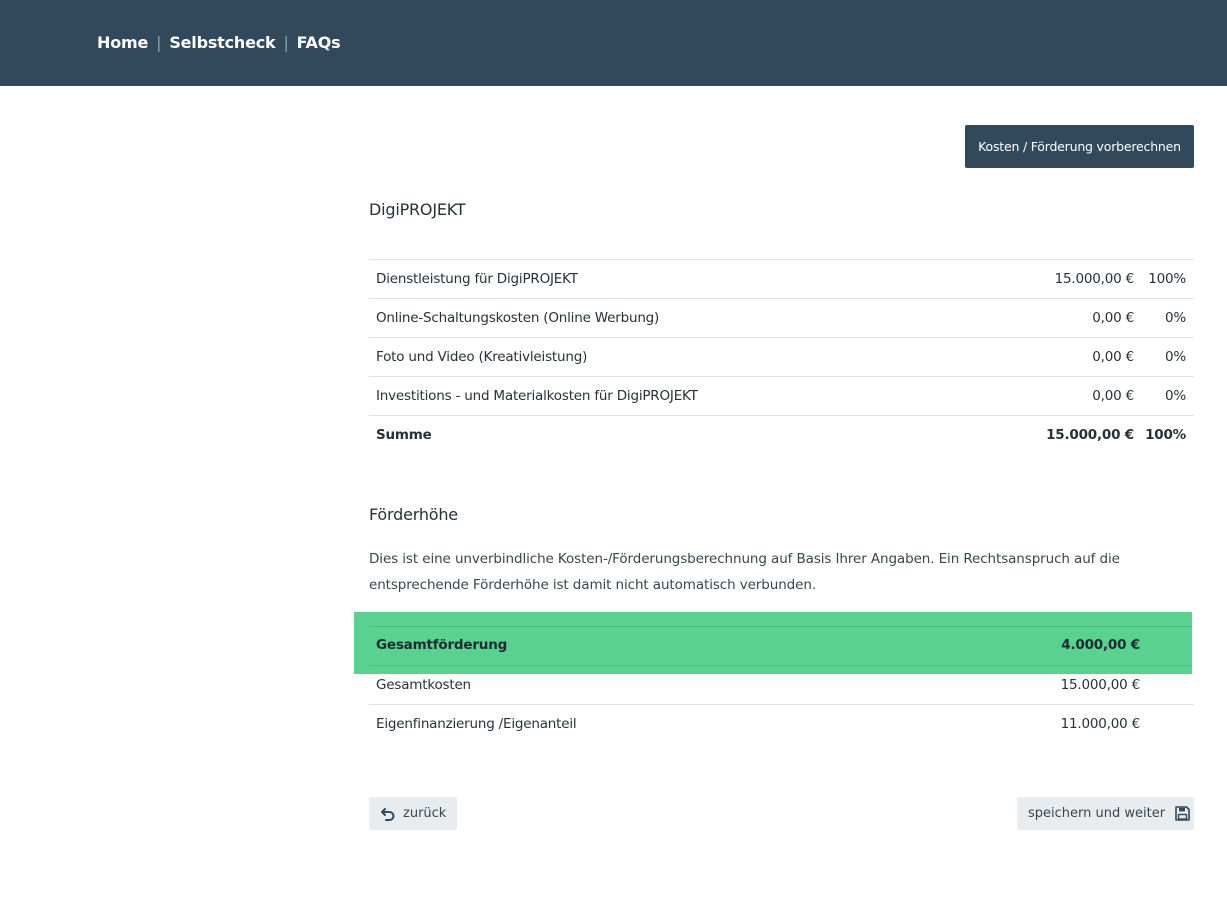 The image size is (1227, 923). I want to click on divider, so click(780, 626).